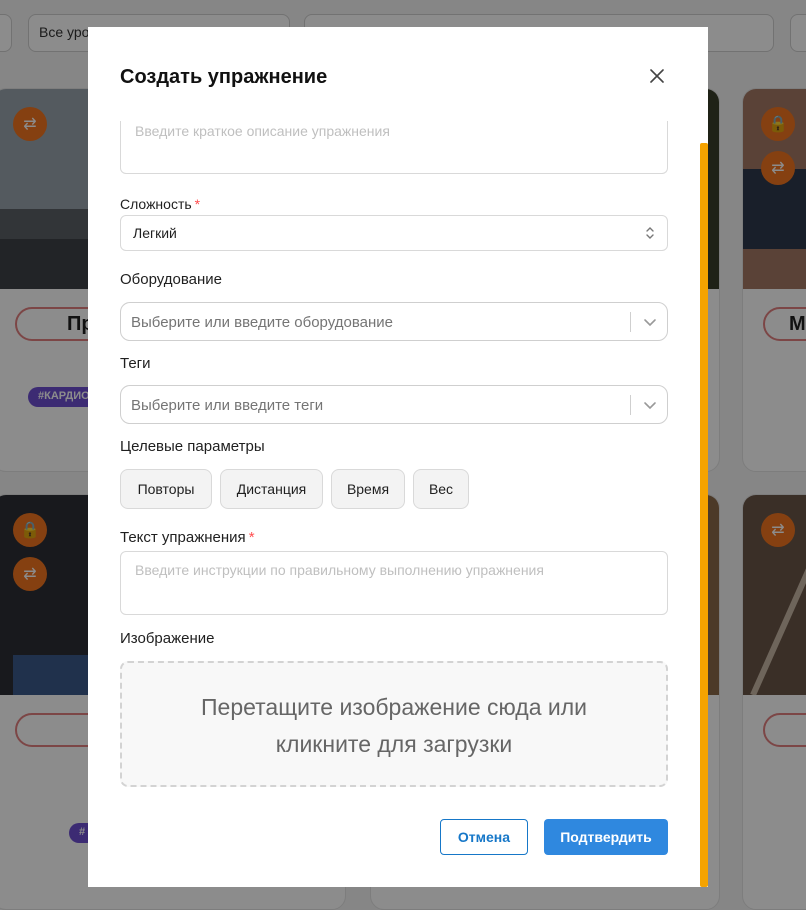 The height and width of the screenshot is (910, 806). What do you see at coordinates (394, 744) in the screenshot?
I see `dropzone-text-line2: кликните для загрузки` at bounding box center [394, 744].